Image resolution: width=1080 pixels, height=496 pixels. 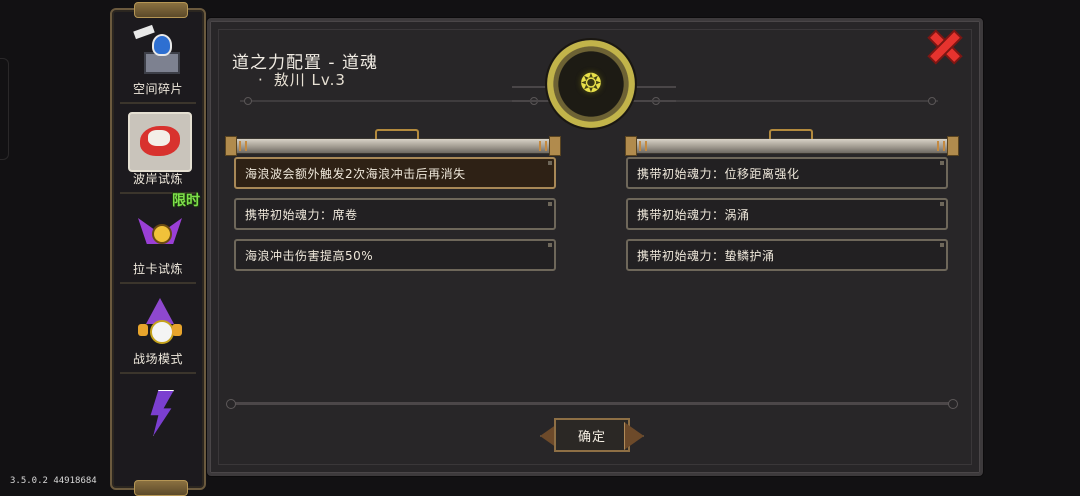 I want to click on option-right-1: 携带初始魂力：位移距离强化, so click(x=787, y=173).